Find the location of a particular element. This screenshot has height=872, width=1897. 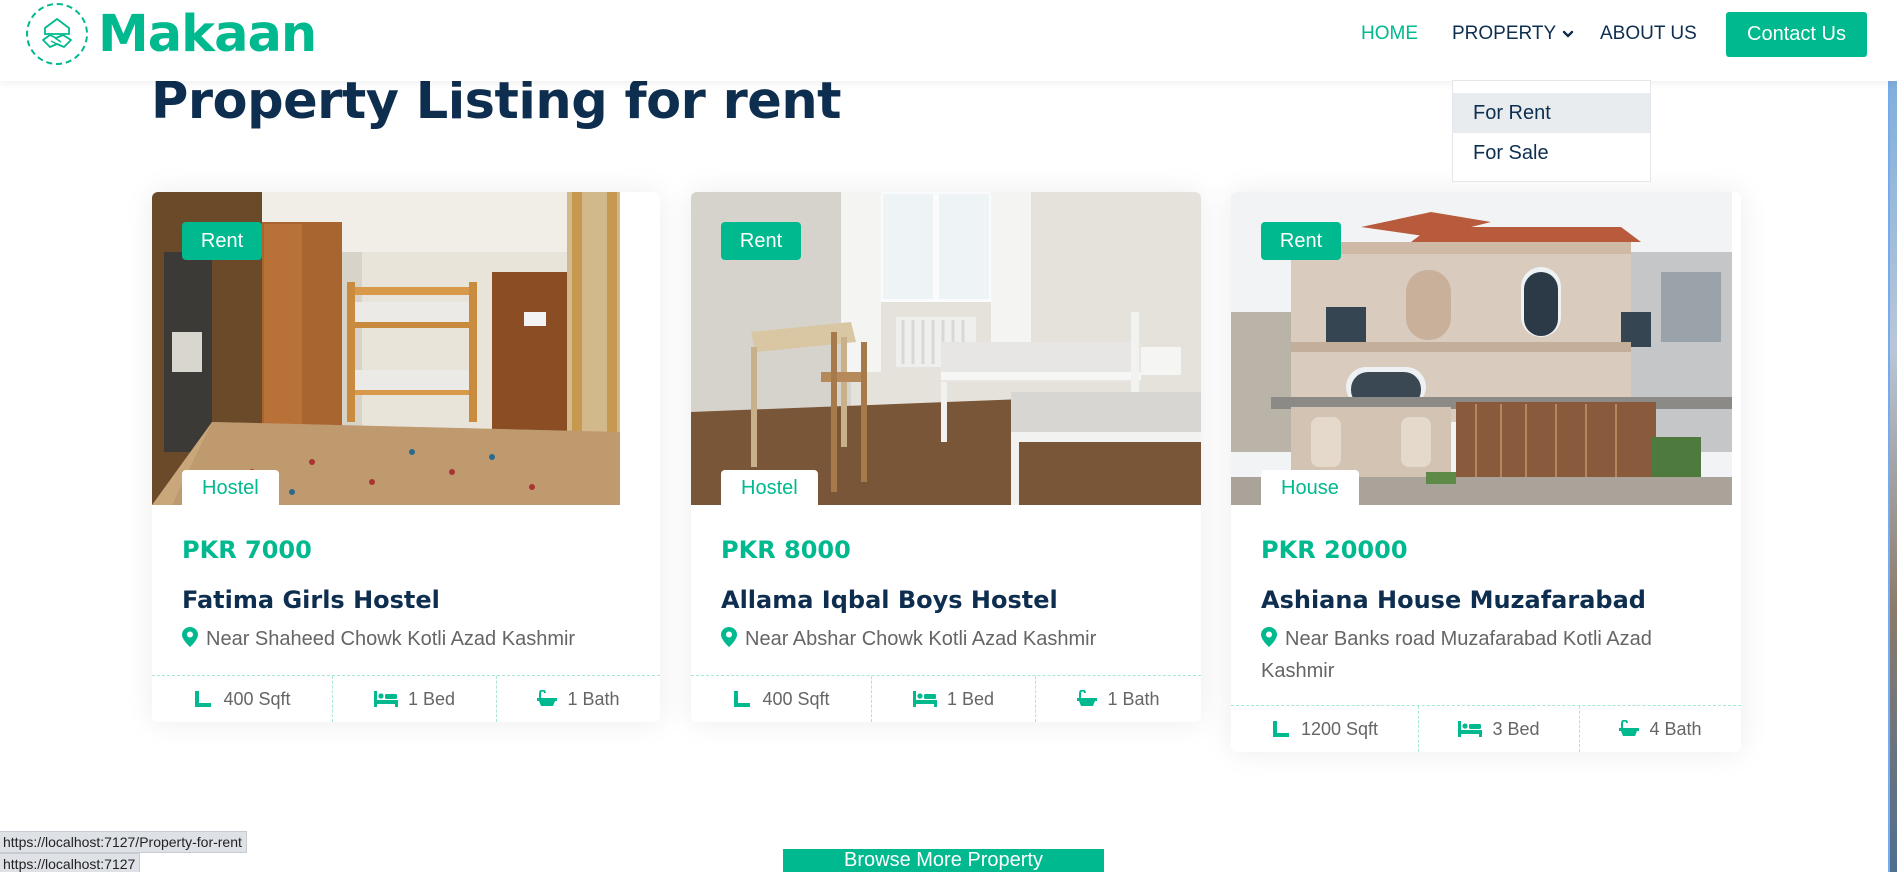

chevron-down-icon is located at coordinates (1568, 34).